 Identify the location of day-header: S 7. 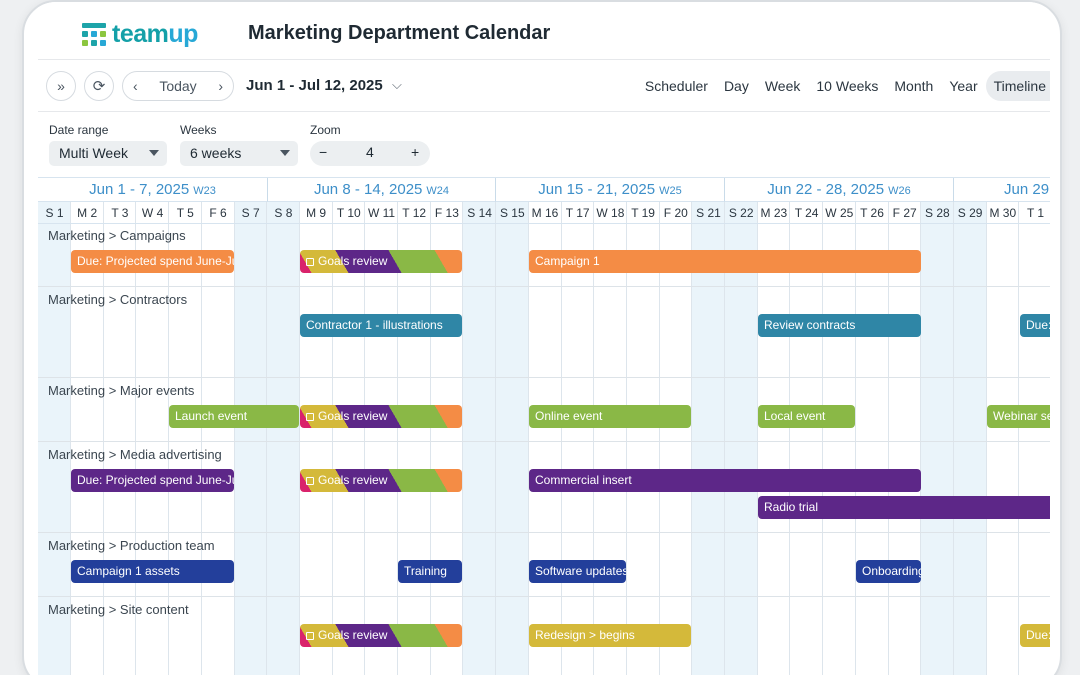
(251, 213).